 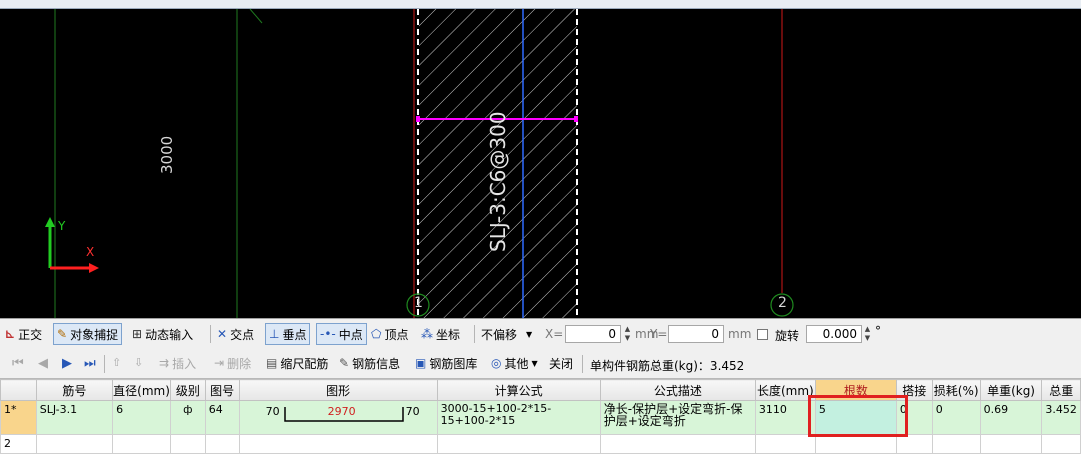 What do you see at coordinates (274, 334) in the screenshot?
I see `perpendicular-icon: ⊥` at bounding box center [274, 334].